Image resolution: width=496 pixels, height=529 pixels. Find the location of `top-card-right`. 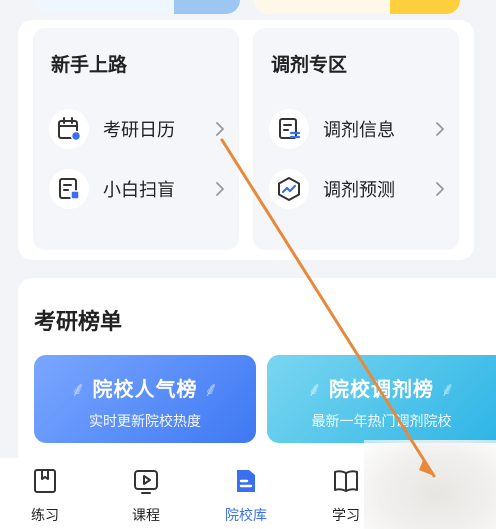

top-card-right is located at coordinates (357, 7).